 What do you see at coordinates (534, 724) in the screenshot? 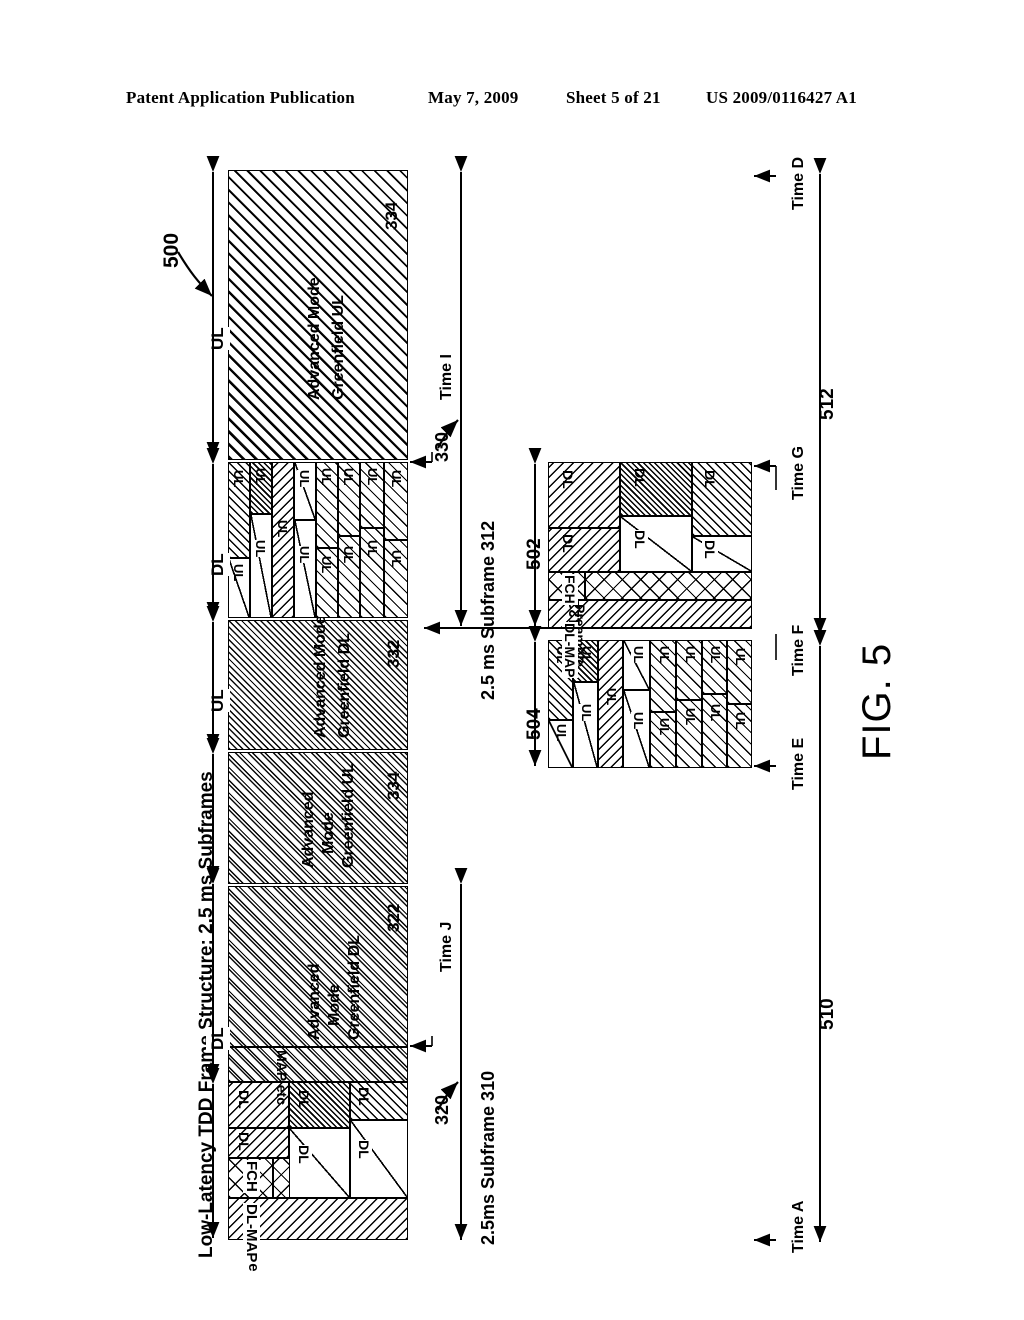
I see `ref-504-label: 504` at bounding box center [534, 724].